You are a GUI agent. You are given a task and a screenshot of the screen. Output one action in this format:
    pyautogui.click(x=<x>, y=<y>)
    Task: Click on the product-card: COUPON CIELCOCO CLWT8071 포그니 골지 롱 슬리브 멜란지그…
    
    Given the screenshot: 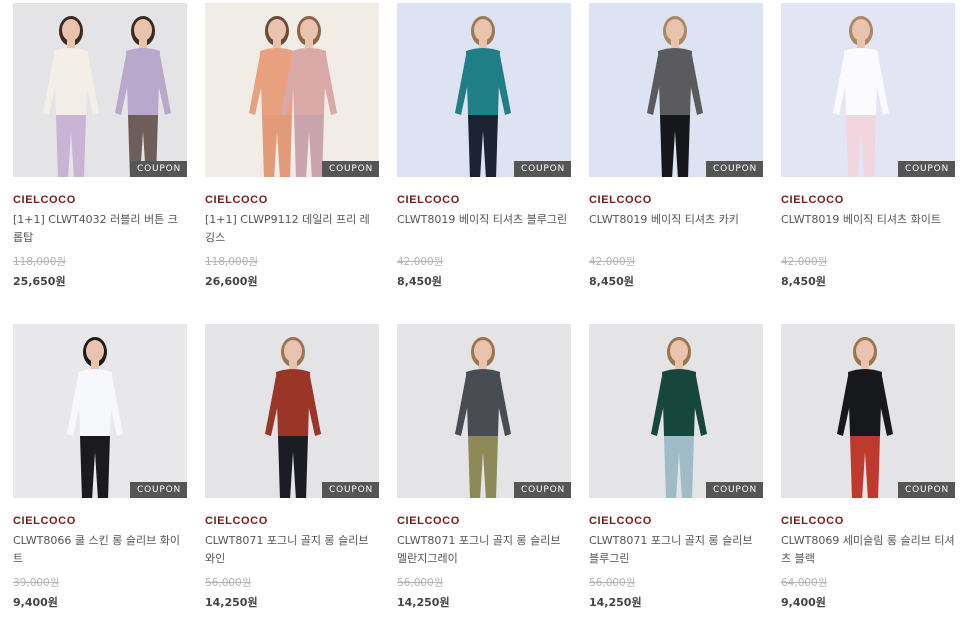 What is the action you would take?
    pyautogui.click(x=484, y=466)
    